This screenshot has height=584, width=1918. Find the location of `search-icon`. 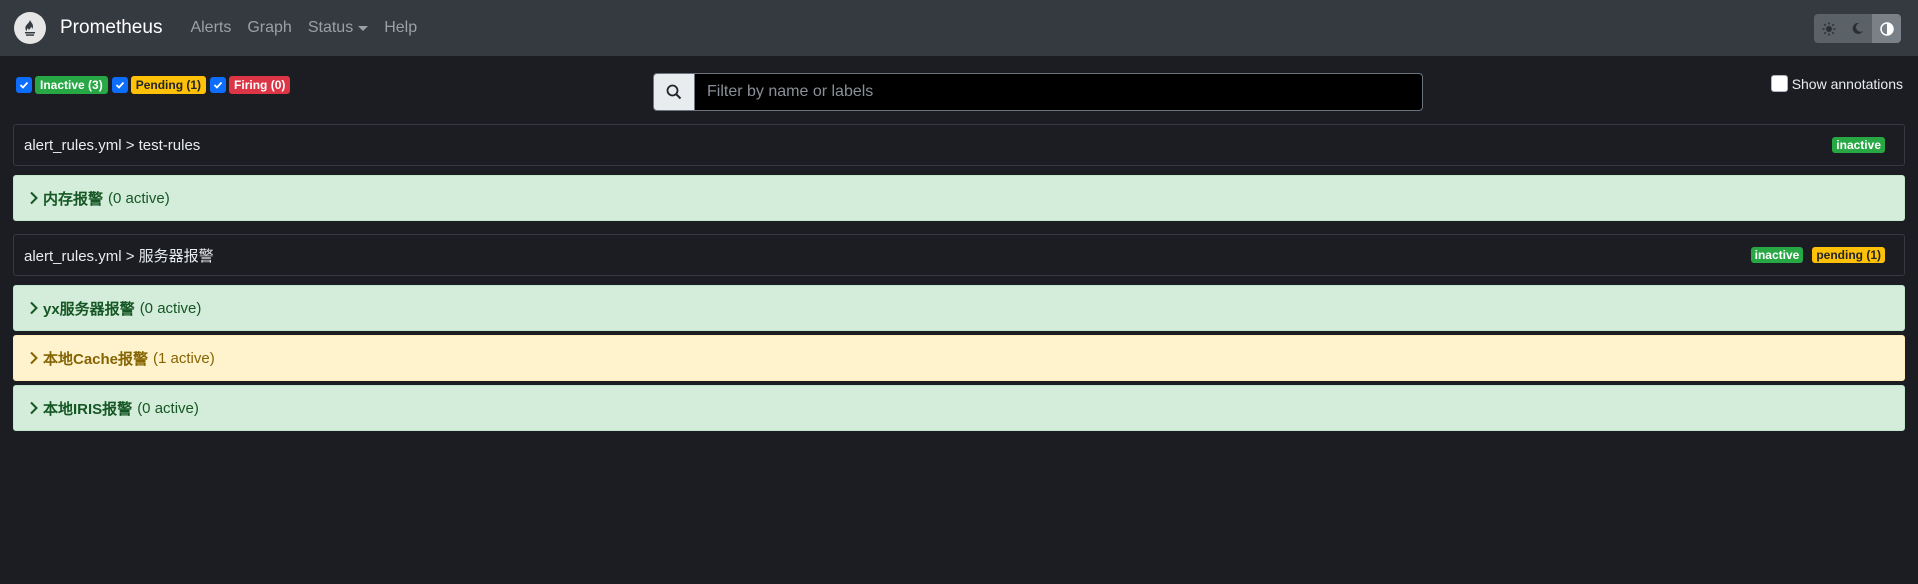

search-icon is located at coordinates (674, 92).